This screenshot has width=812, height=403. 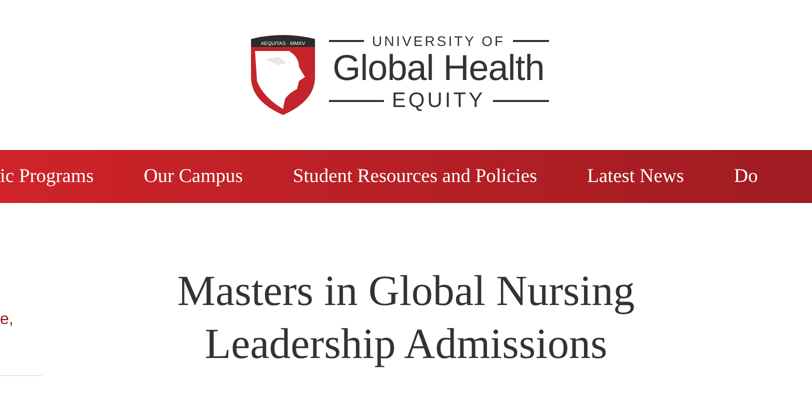 I want to click on nav-link: Student Resources and Policies, so click(x=415, y=177).